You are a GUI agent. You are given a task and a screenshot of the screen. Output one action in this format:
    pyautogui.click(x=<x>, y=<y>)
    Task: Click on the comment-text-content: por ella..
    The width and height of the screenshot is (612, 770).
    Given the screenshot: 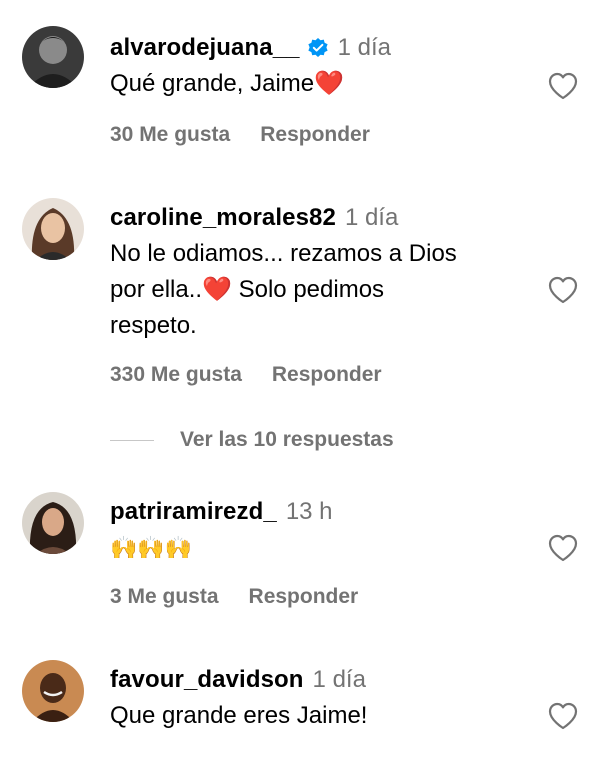 What is the action you would take?
    pyautogui.click(x=156, y=289)
    